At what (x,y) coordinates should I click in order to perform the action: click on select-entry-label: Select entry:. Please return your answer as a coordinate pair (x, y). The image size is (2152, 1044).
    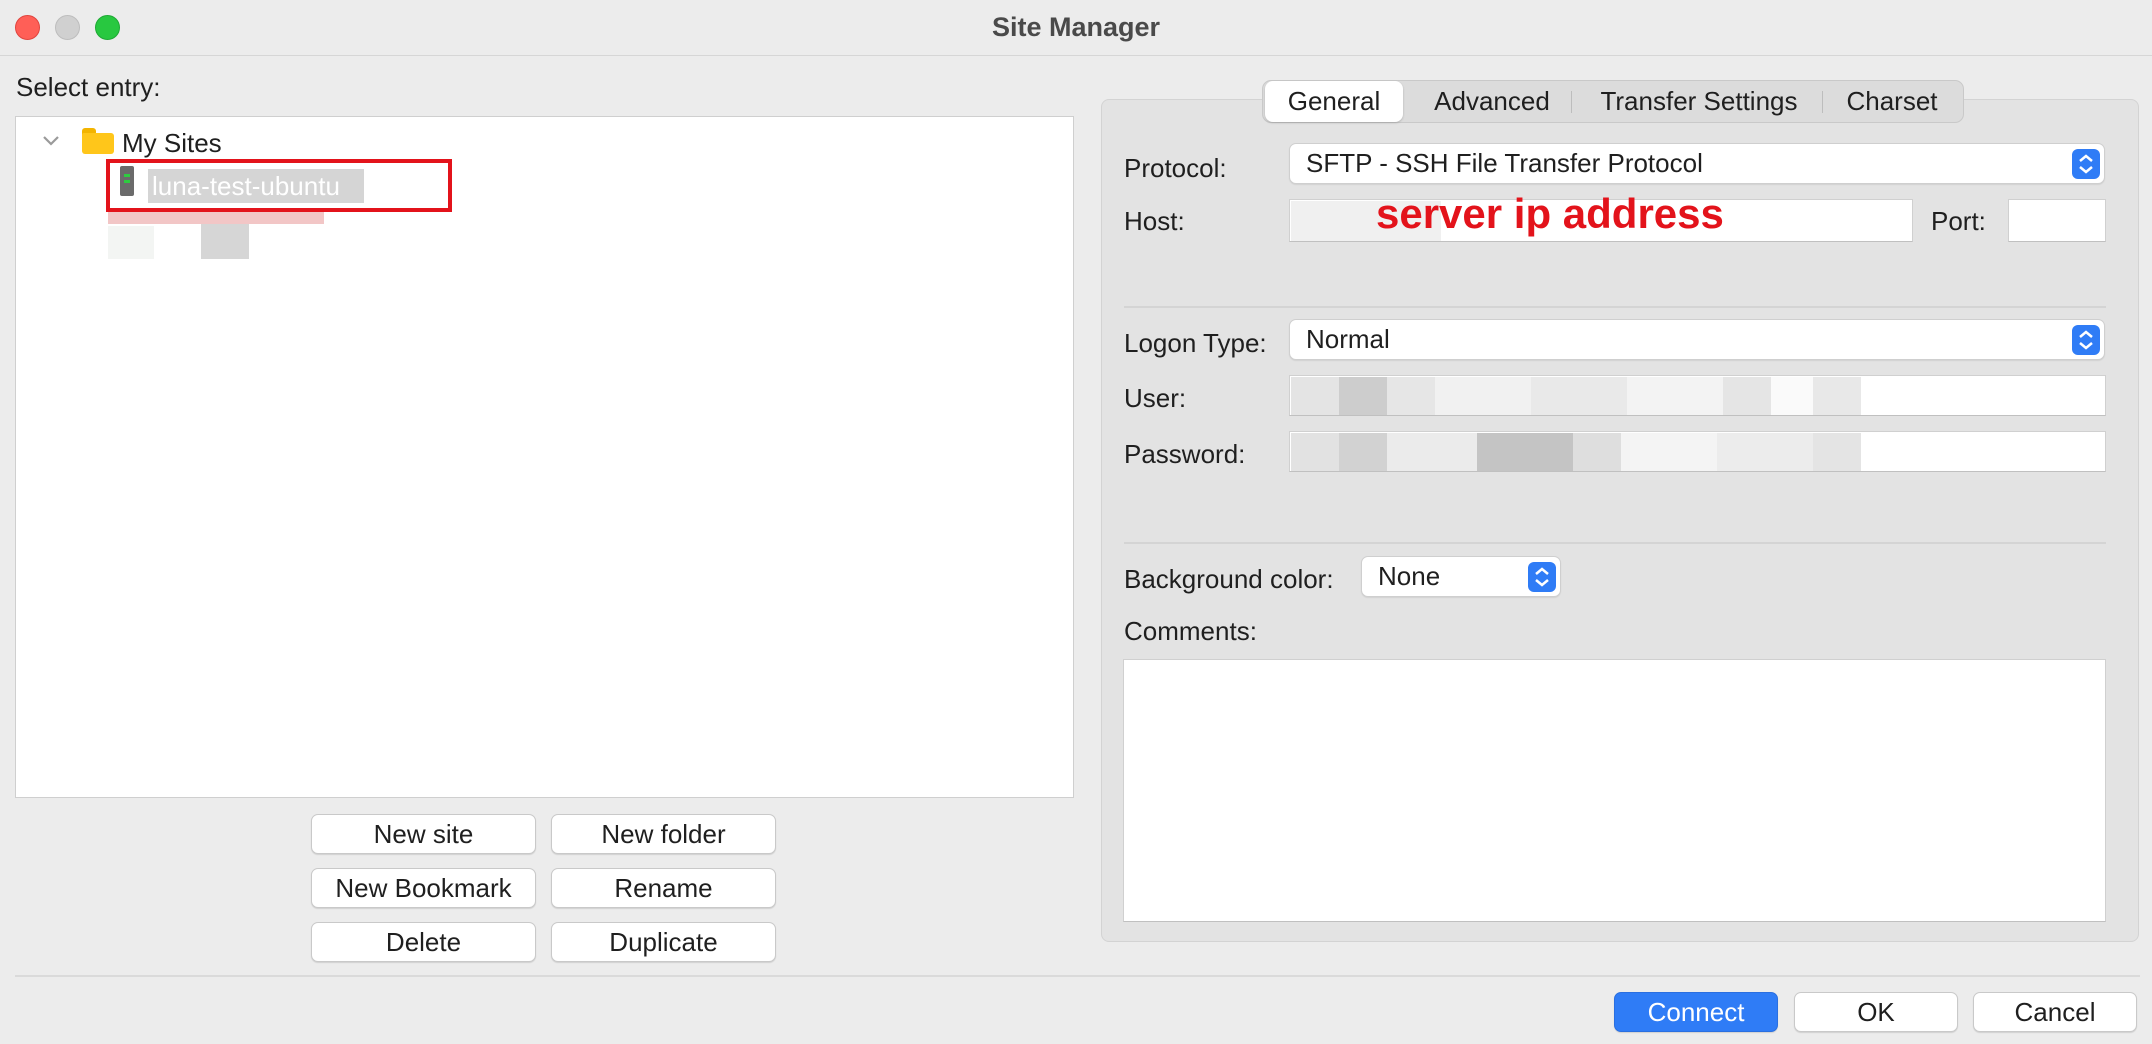
    Looking at the image, I should click on (88, 87).